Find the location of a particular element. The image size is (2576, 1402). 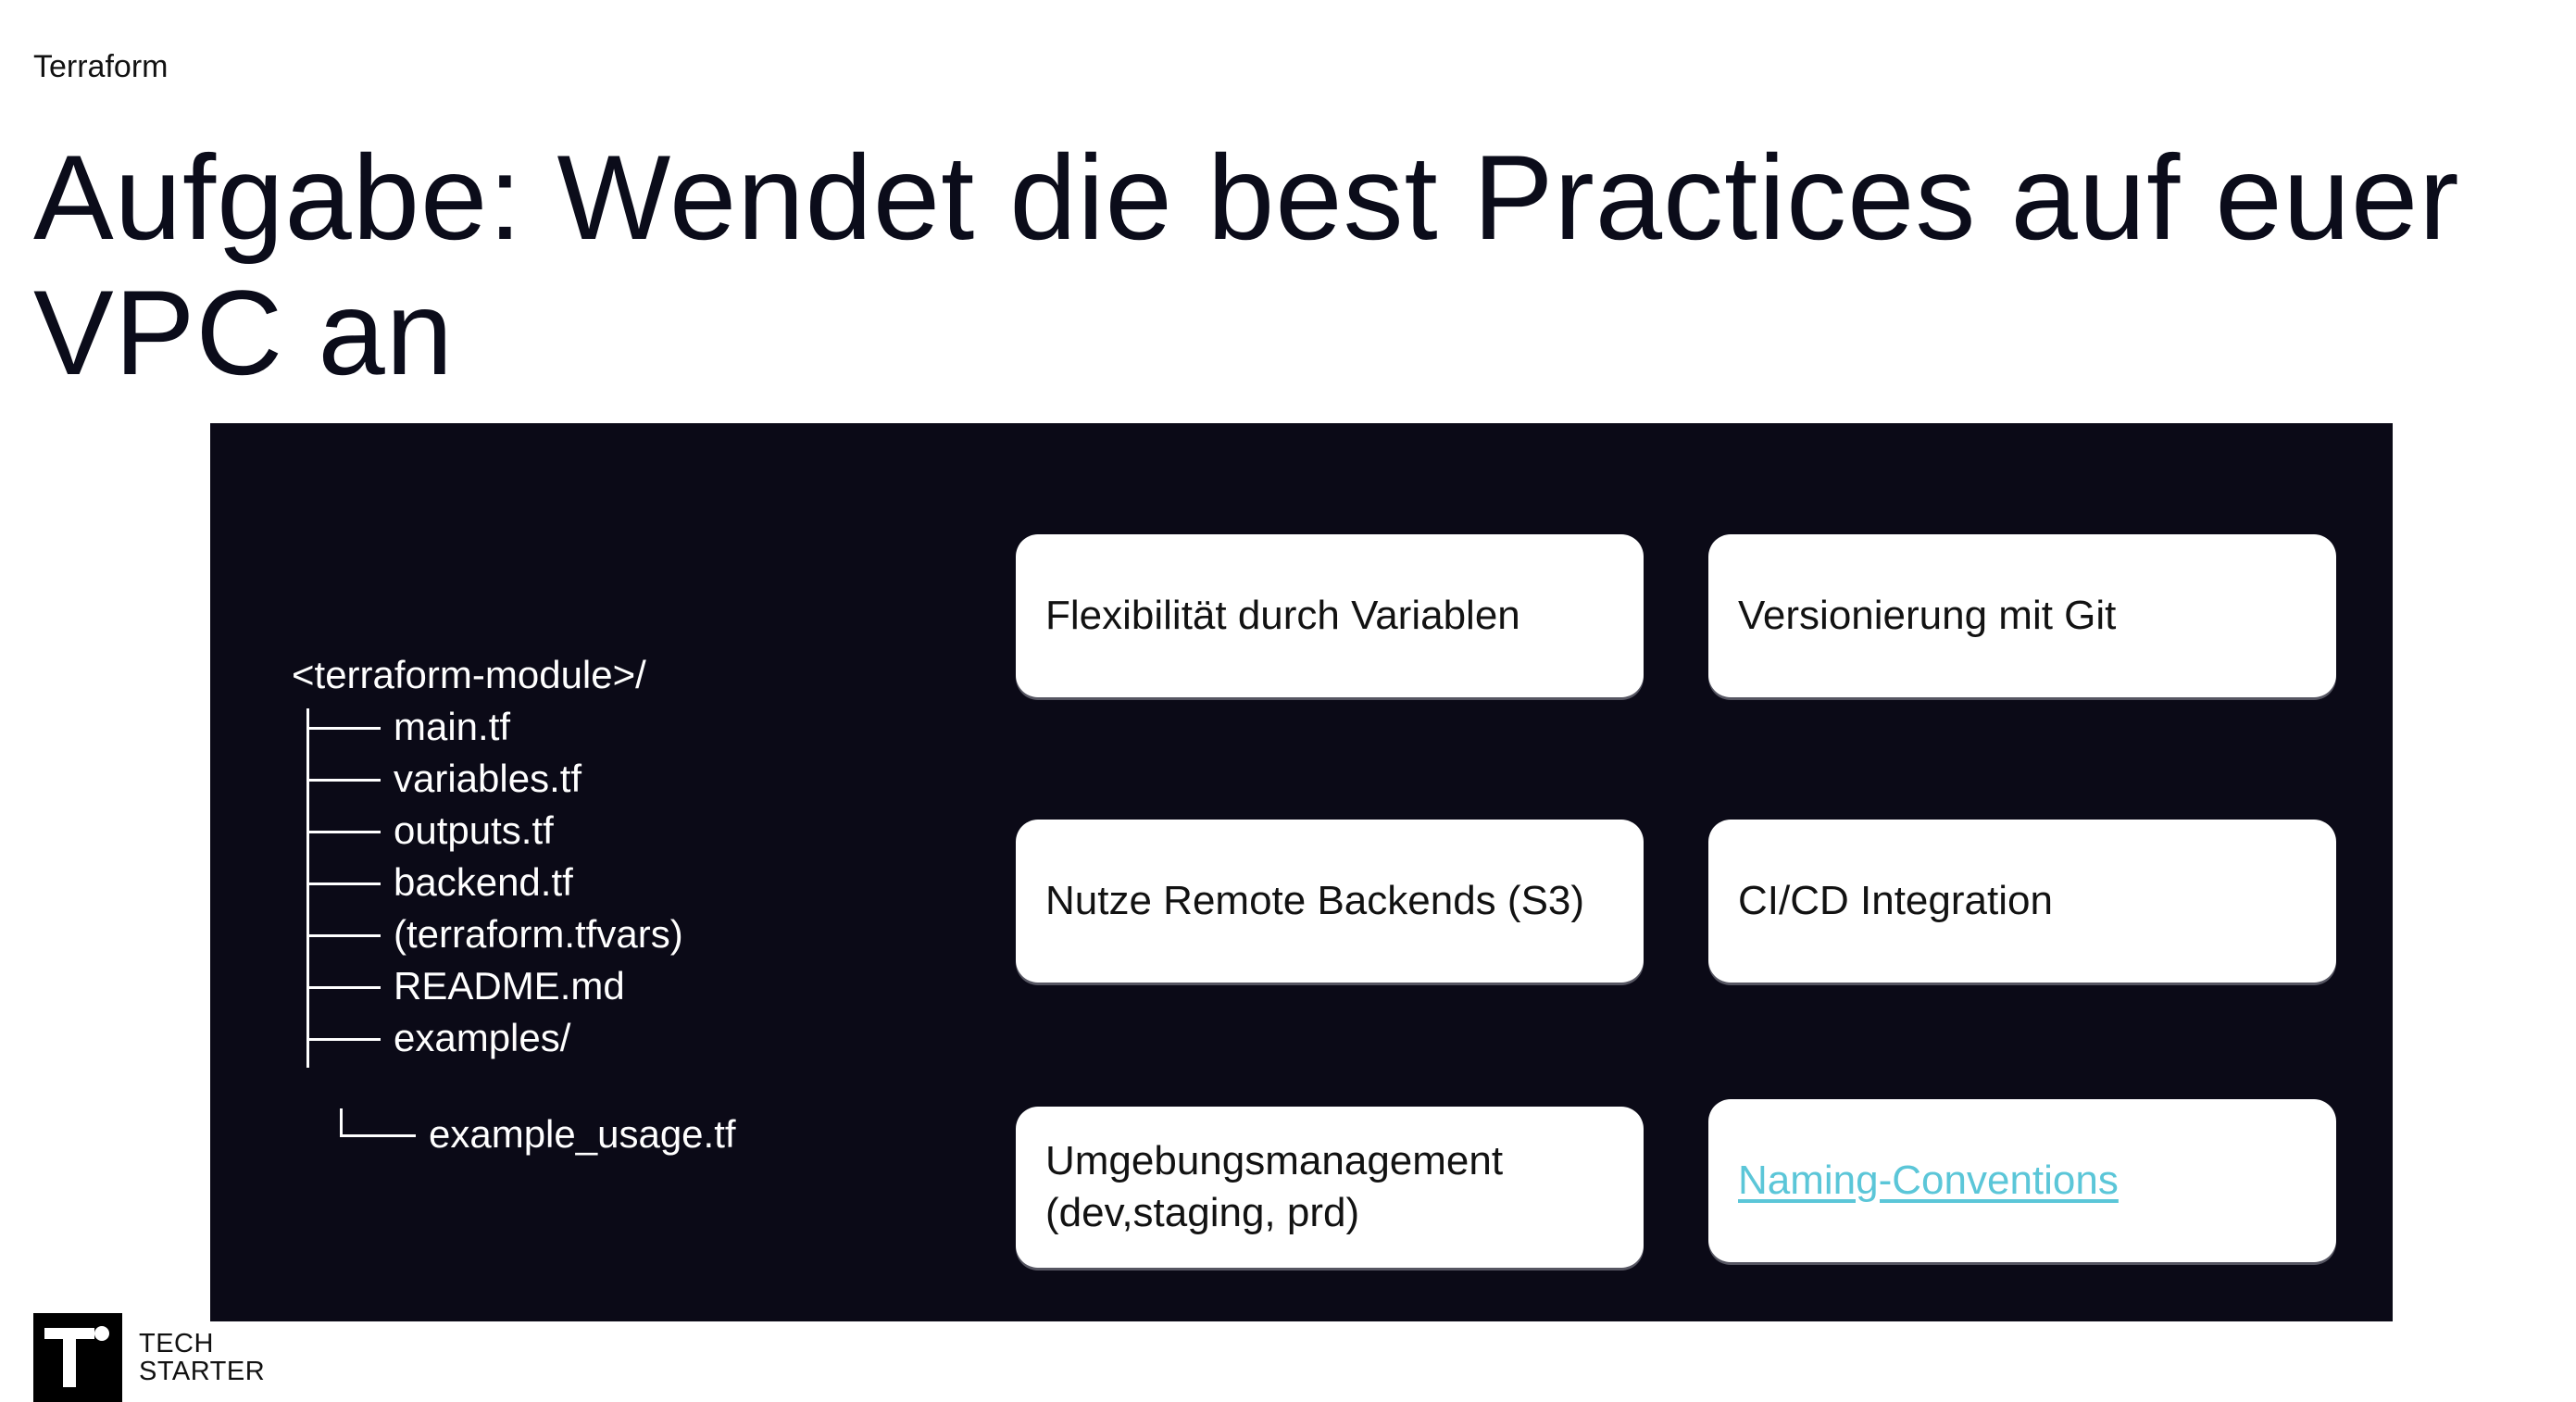

naming-conventions-link: Naming-Conventions is located at coordinates (1929, 1181).